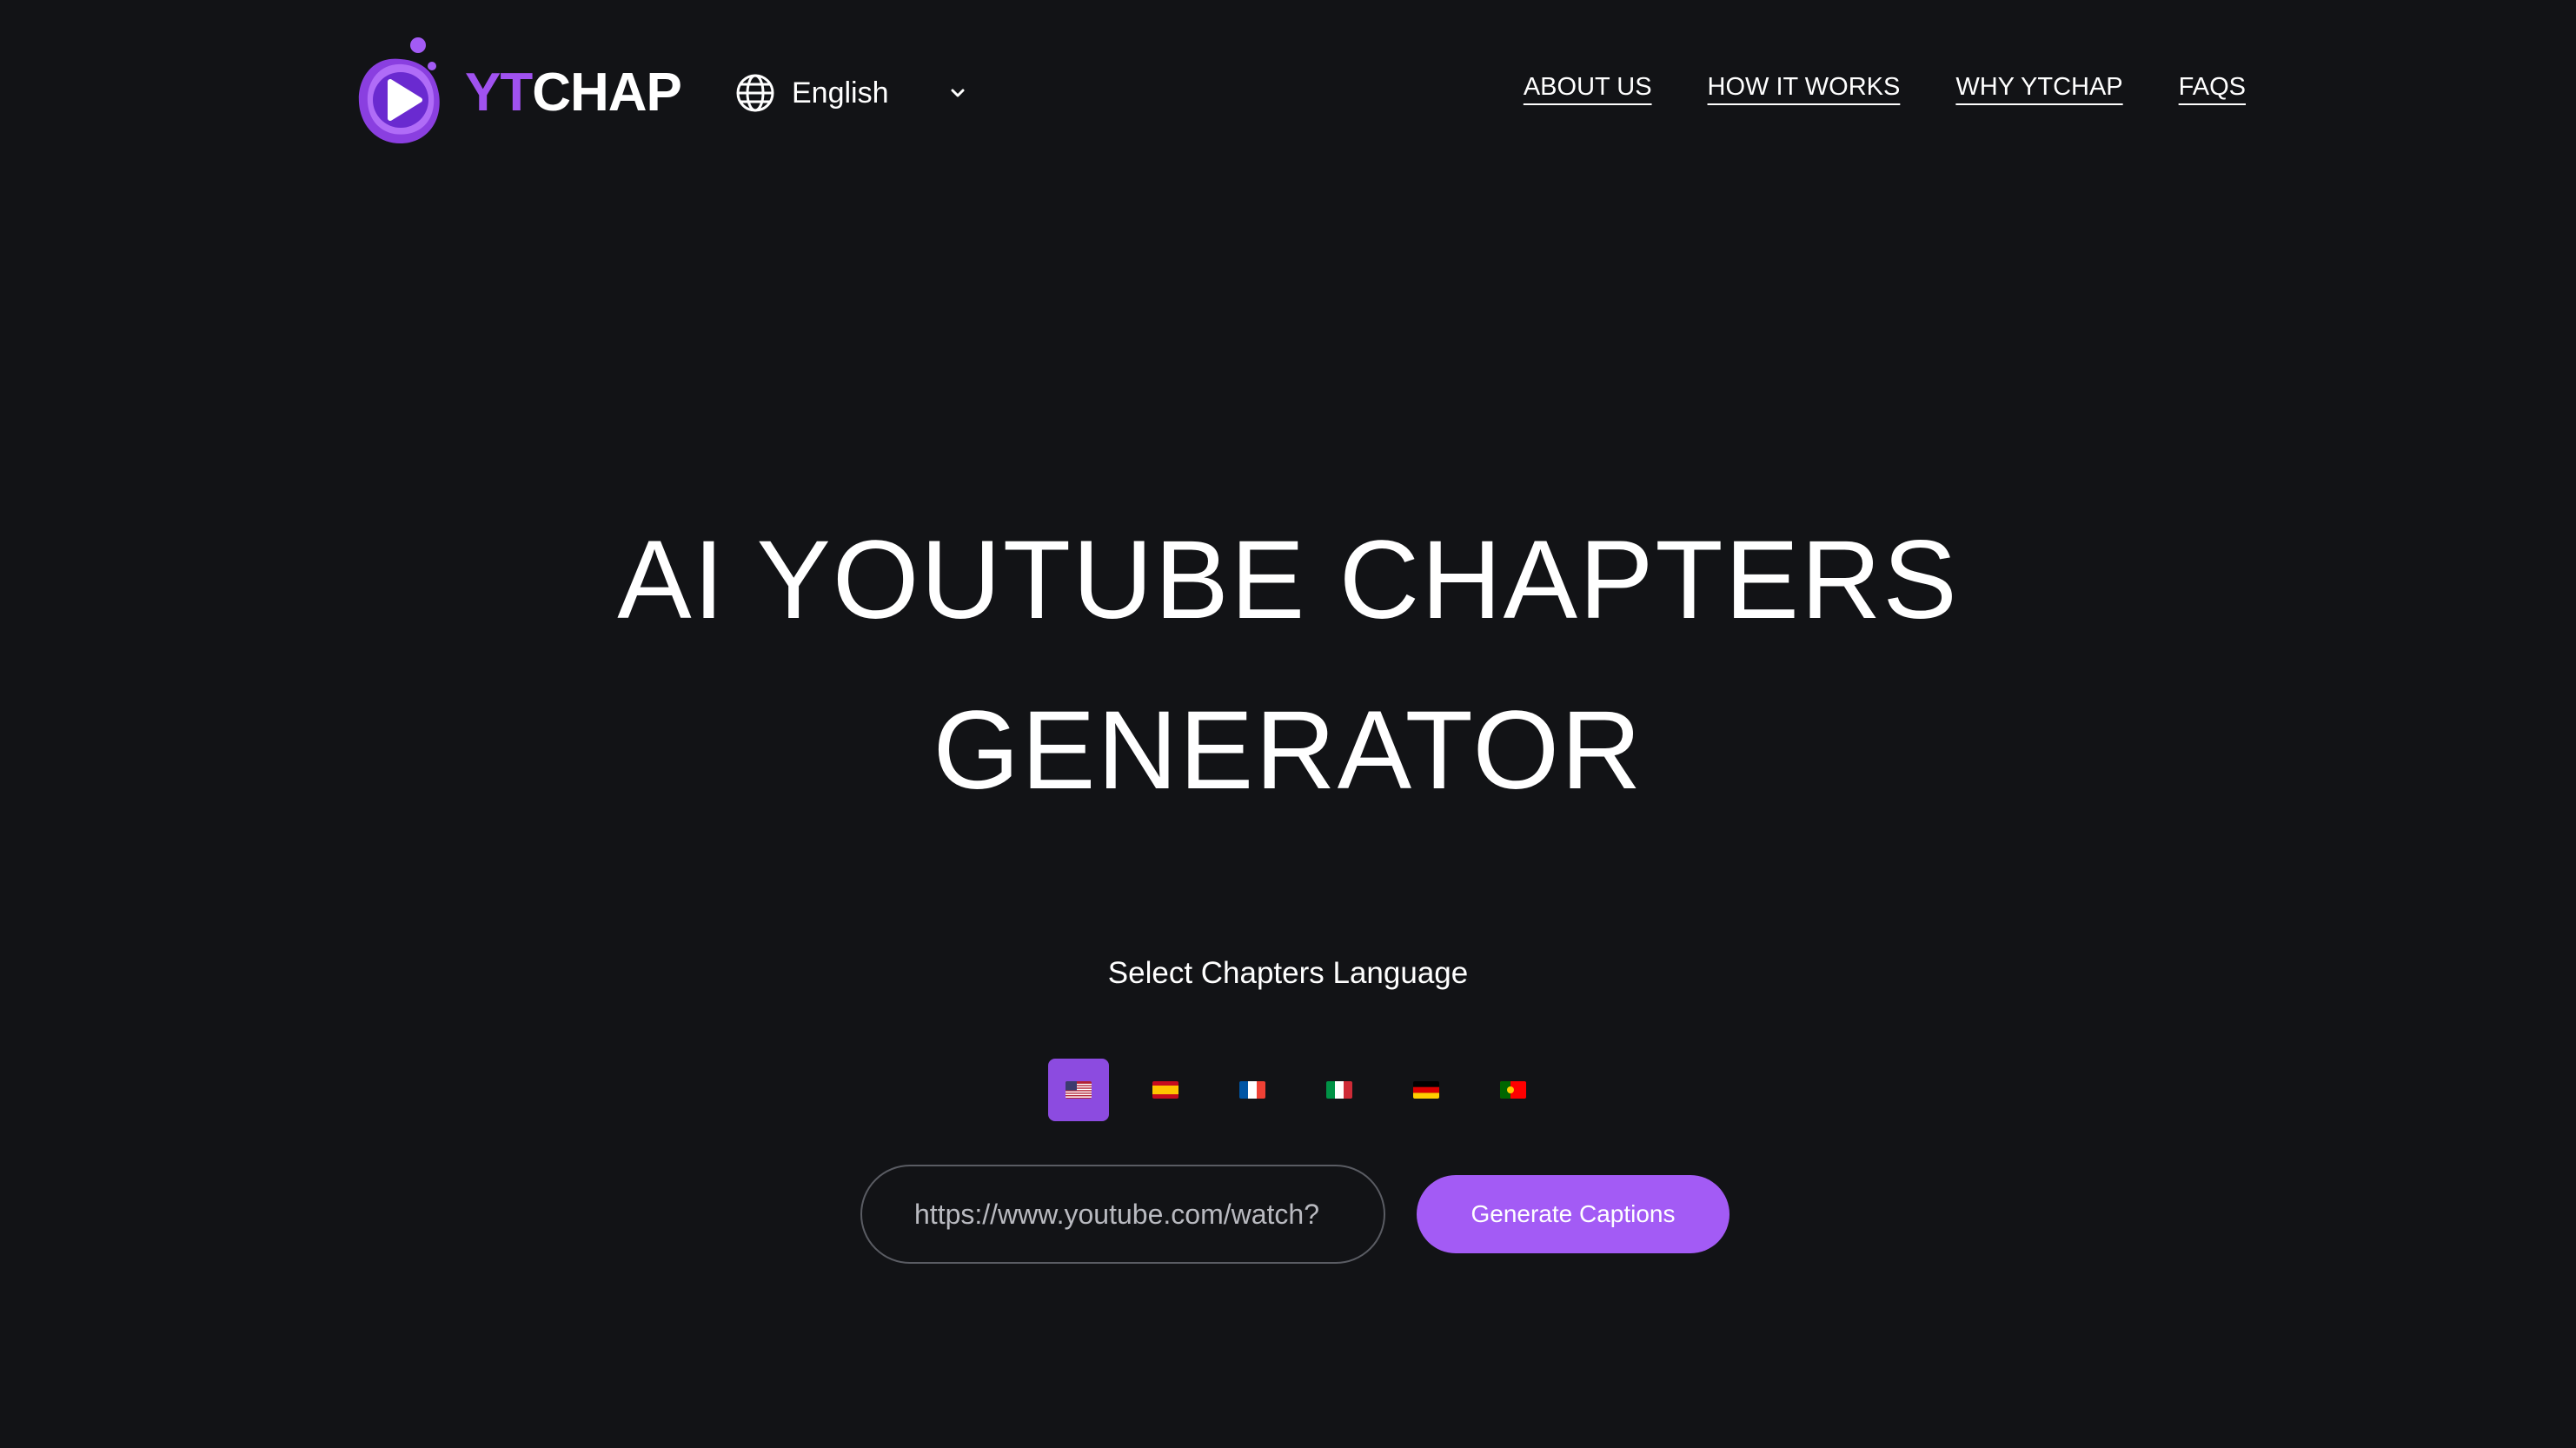  I want to click on flag-option-pt, so click(1513, 1090).